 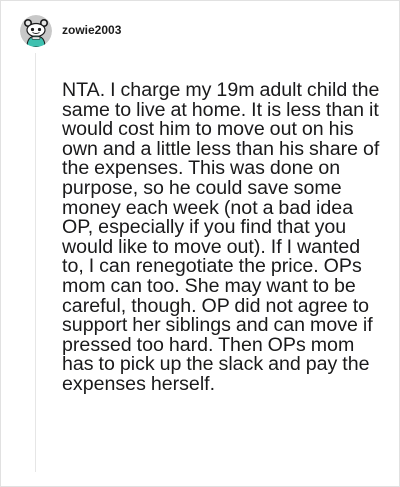 I want to click on user-avatar, so click(x=36, y=31).